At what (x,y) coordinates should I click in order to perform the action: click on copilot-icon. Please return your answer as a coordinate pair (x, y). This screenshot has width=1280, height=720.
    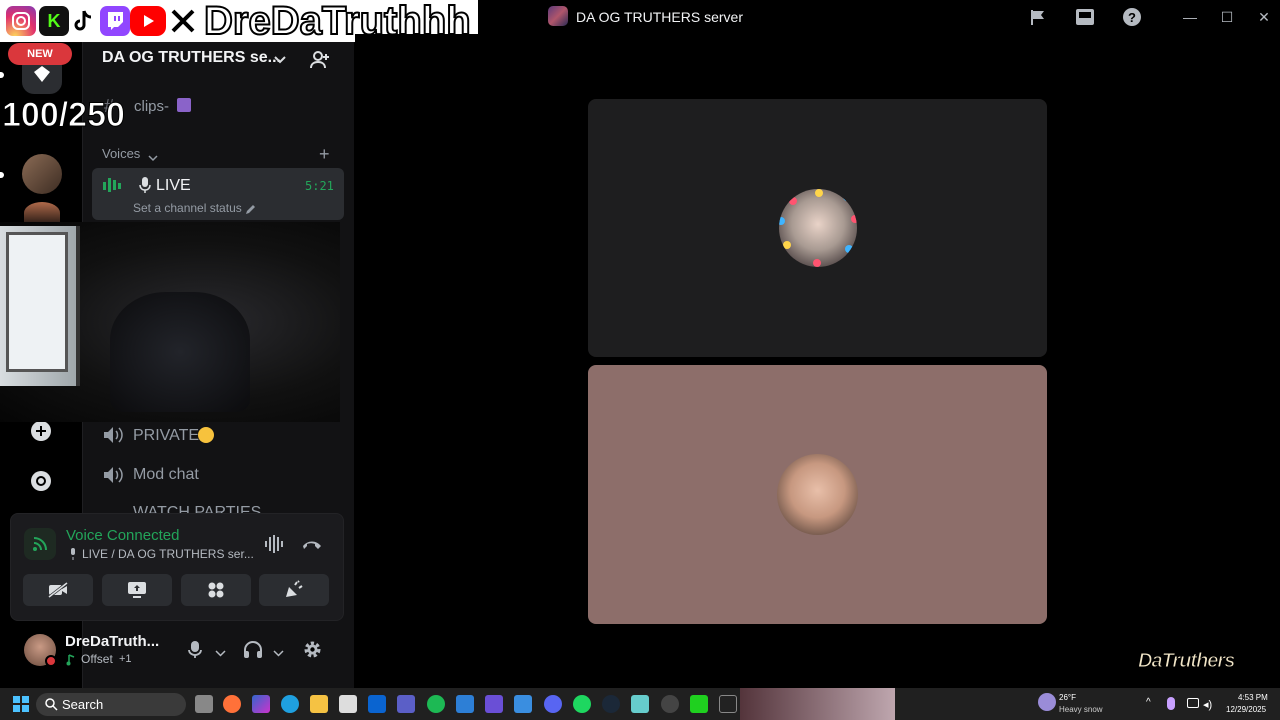
    Looking at the image, I should click on (261, 704).